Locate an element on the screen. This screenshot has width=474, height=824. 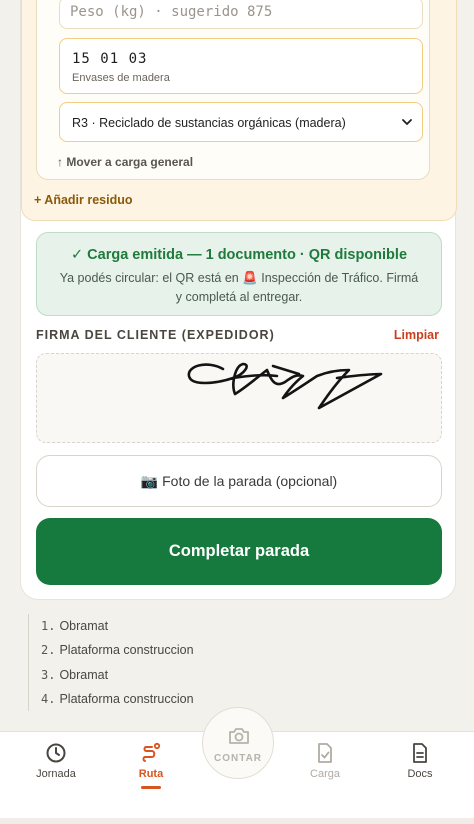
route-icon is located at coordinates (151, 752).